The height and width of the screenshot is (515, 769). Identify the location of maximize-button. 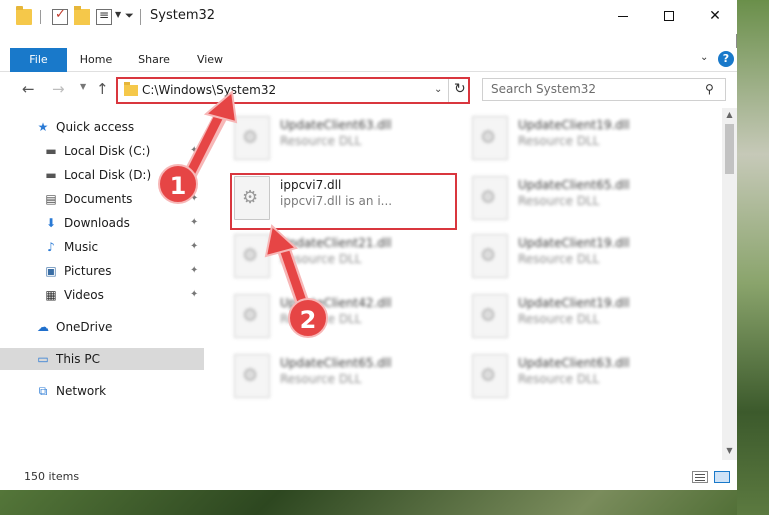
(669, 16).